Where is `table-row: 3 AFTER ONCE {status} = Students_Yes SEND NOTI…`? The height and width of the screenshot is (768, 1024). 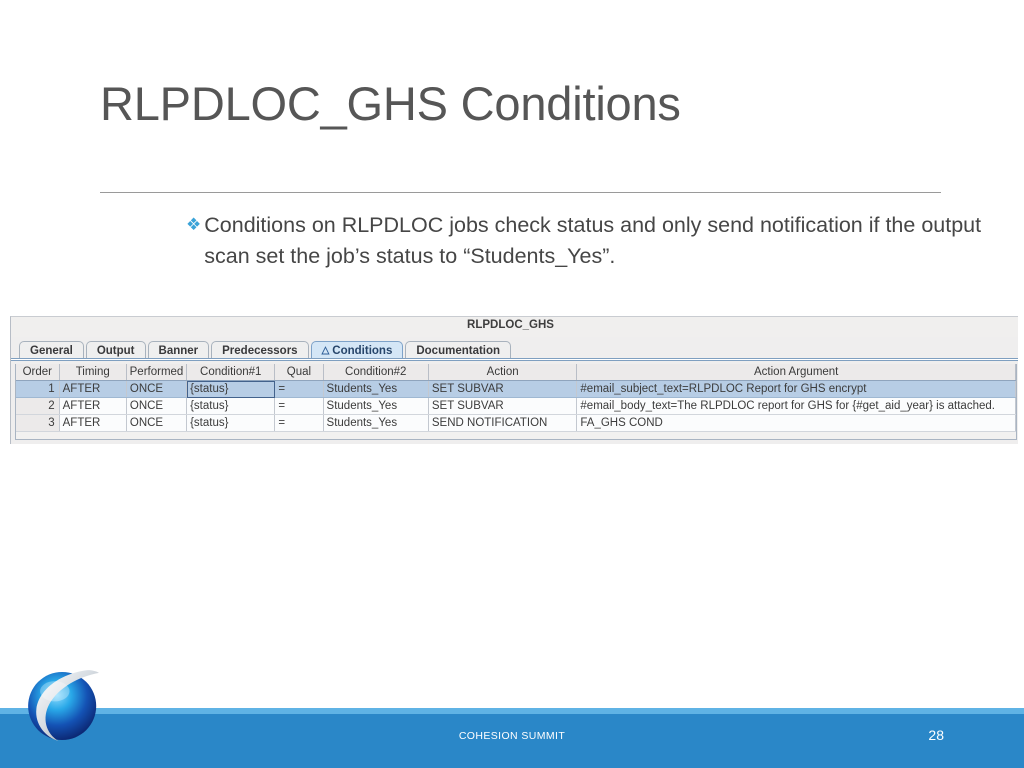
table-row: 3 AFTER ONCE {status} = Students_Yes SEND NOTI… is located at coordinates (516, 423).